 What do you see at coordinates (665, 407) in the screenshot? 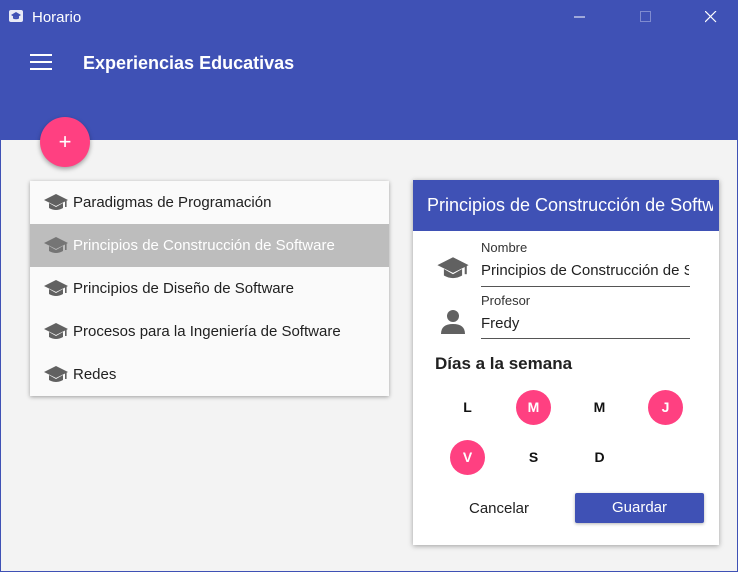
I see `day-toggle-j: J` at bounding box center [665, 407].